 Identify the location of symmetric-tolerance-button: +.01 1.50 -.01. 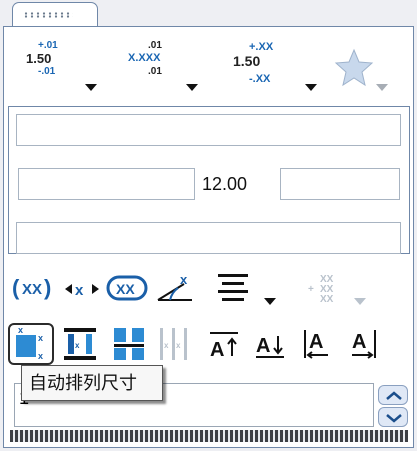
(58, 68).